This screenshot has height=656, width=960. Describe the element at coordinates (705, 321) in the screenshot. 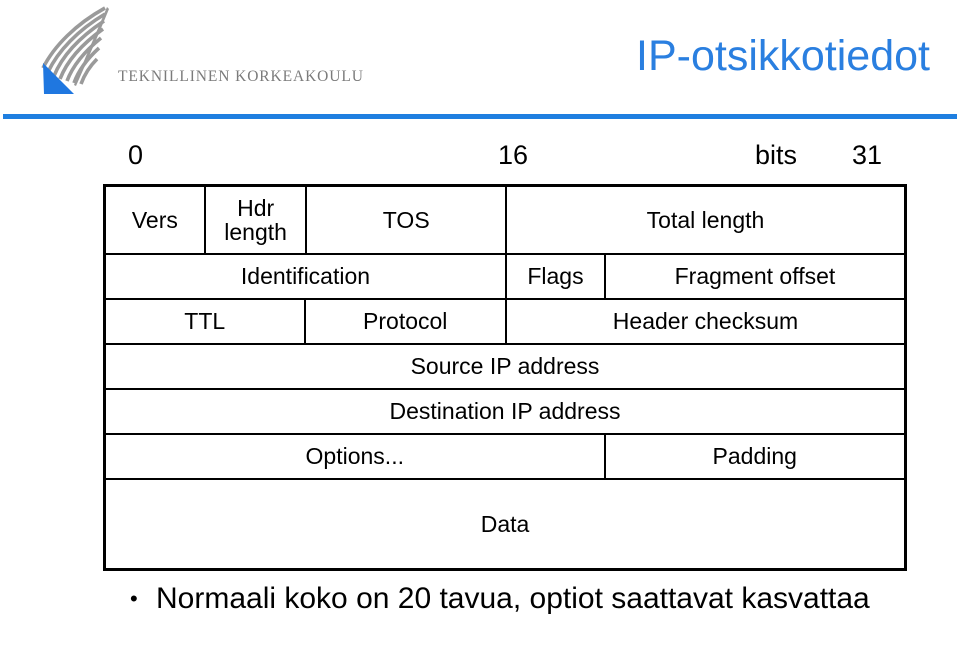

I see `header-field-header-checksum: Header checksum` at that location.